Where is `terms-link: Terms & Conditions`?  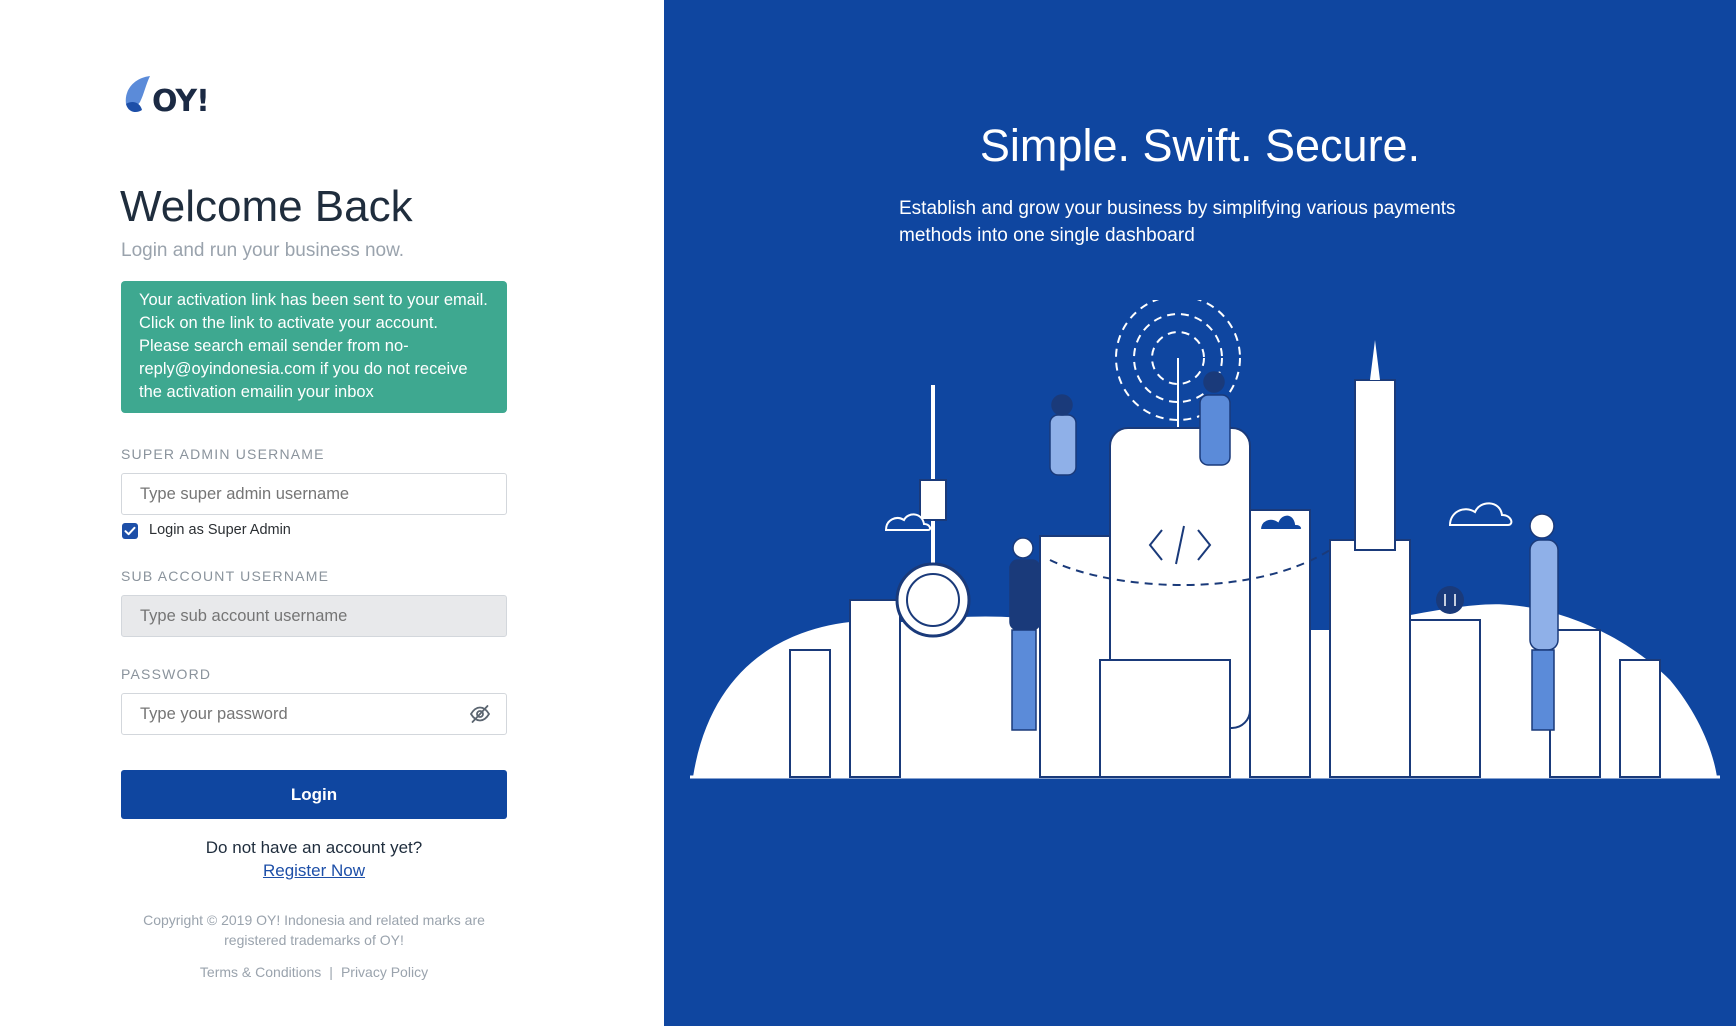
terms-link: Terms & Conditions is located at coordinates (260, 972).